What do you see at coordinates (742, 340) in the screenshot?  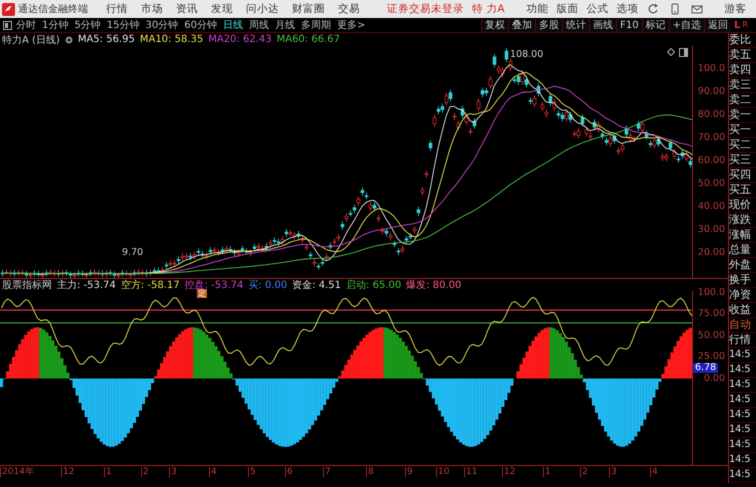 I see `quote-label: 行情` at bounding box center [742, 340].